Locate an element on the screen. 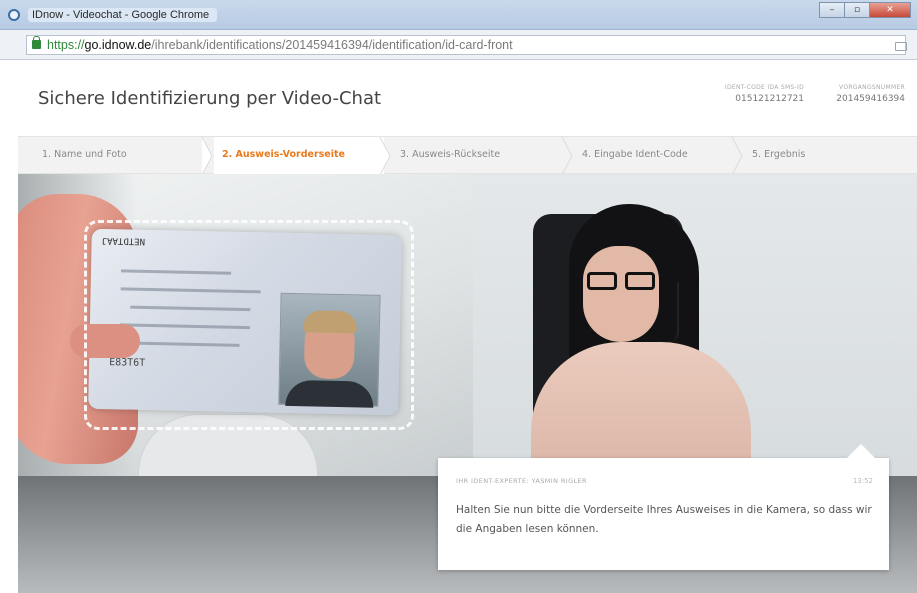 The height and width of the screenshot is (593, 917). agent-glasses is located at coordinates (621, 282).